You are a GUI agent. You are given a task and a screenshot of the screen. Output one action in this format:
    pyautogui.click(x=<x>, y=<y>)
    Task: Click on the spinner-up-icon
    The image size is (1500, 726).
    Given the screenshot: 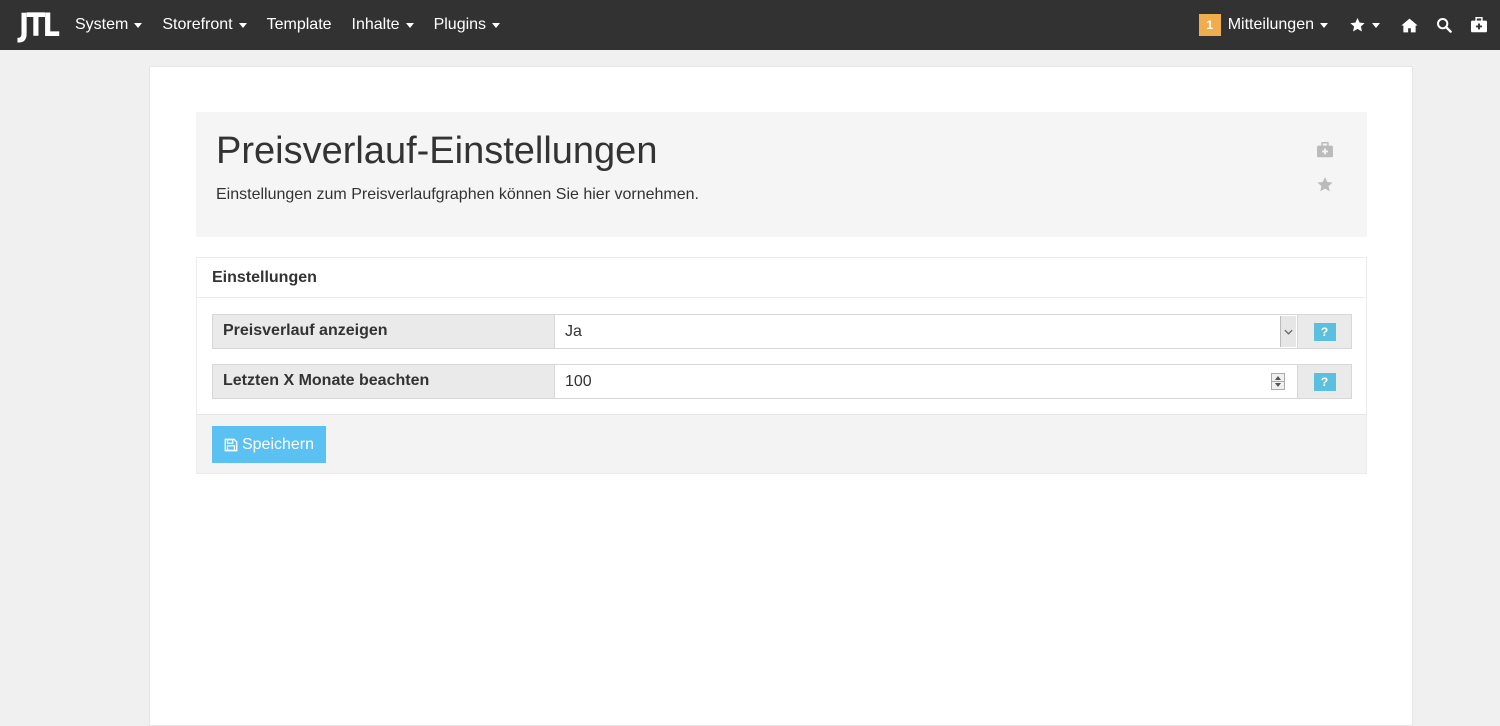 What is the action you would take?
    pyautogui.click(x=1278, y=378)
    